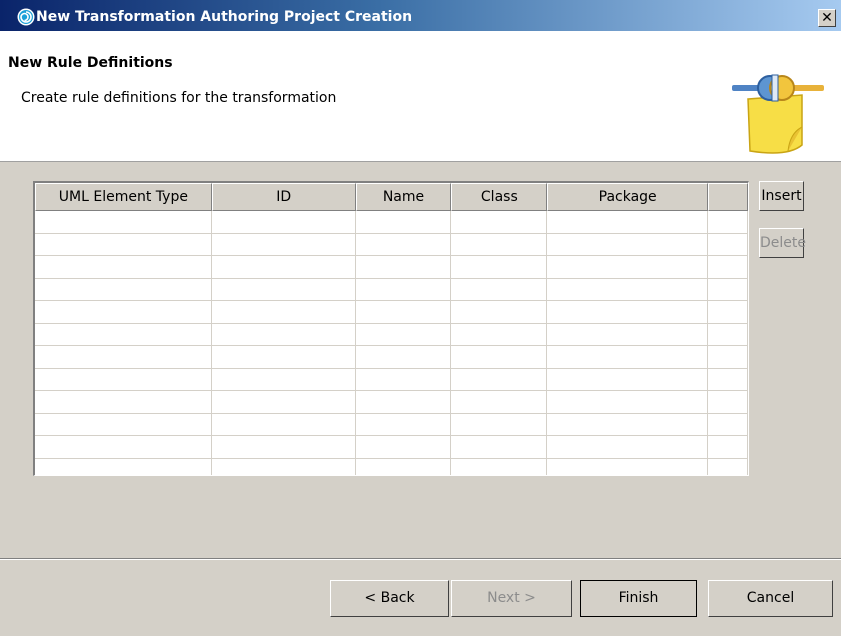  Describe the element at coordinates (499, 197) in the screenshot. I see `column-header-class: Class` at that location.